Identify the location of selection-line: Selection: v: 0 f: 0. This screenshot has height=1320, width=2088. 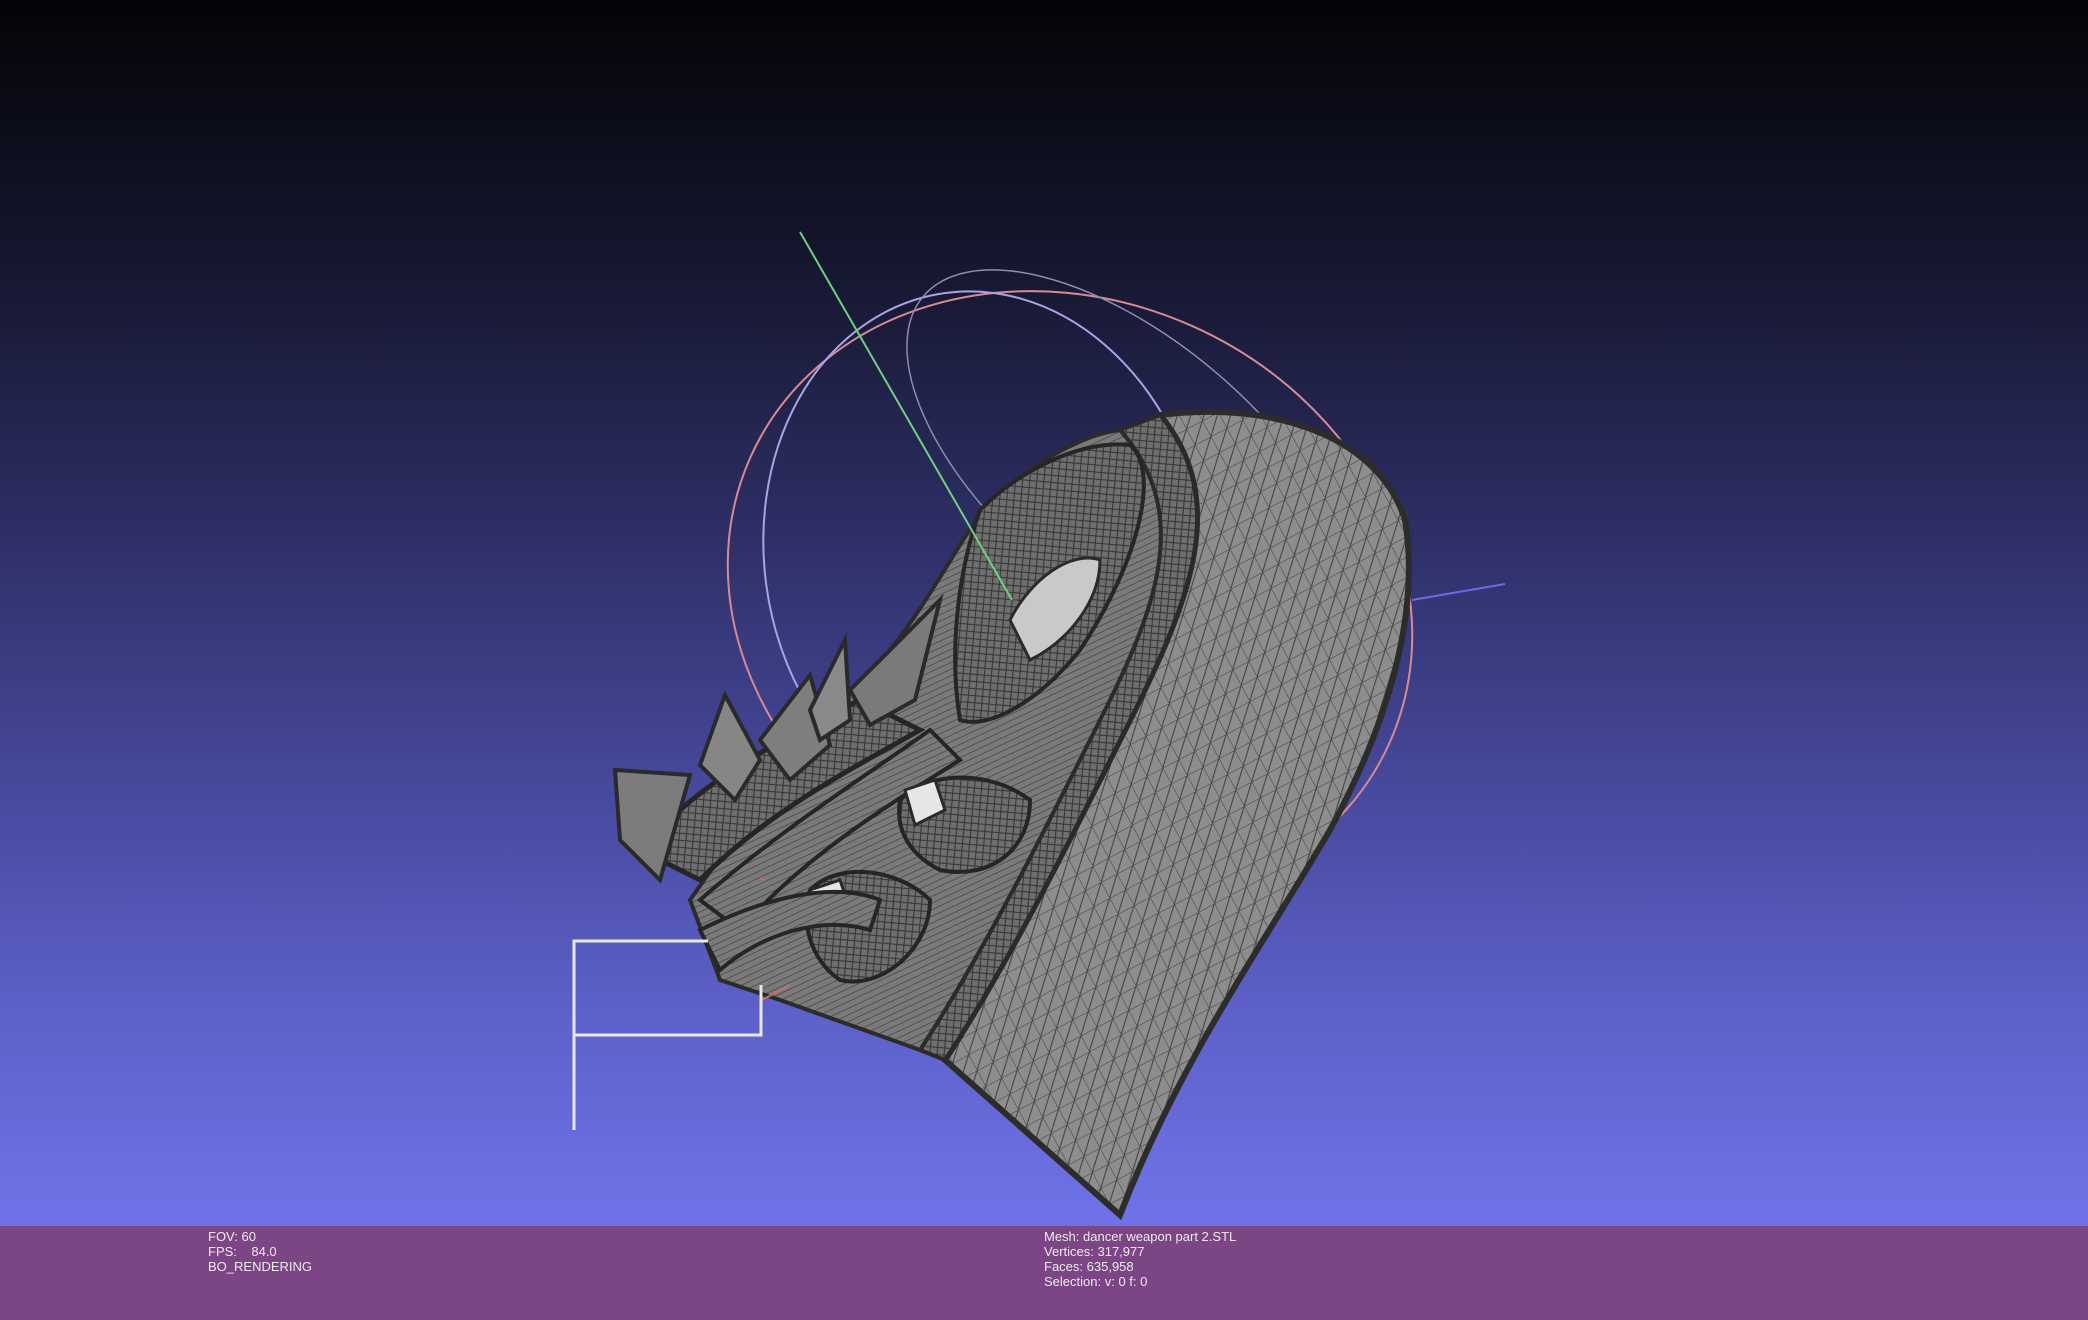
(1140, 1281).